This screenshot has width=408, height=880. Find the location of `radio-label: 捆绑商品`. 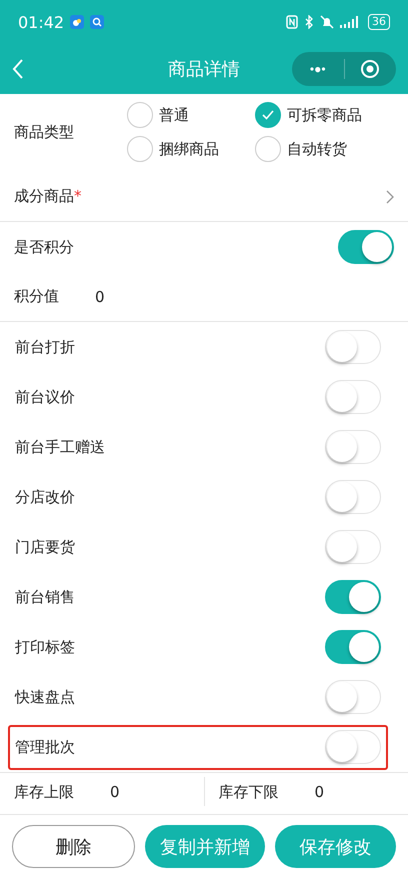

radio-label: 捆绑商品 is located at coordinates (189, 149).